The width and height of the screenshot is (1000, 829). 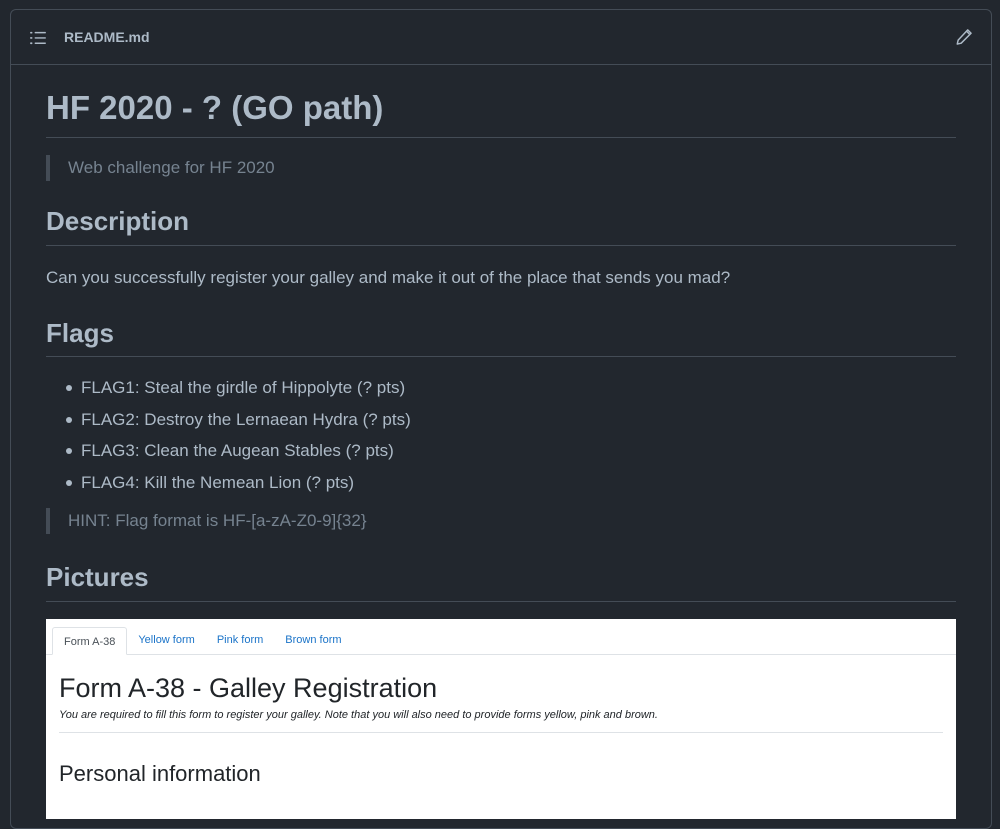 What do you see at coordinates (501, 168) in the screenshot?
I see `tagline-blockquote: Web challenge for HF 2020` at bounding box center [501, 168].